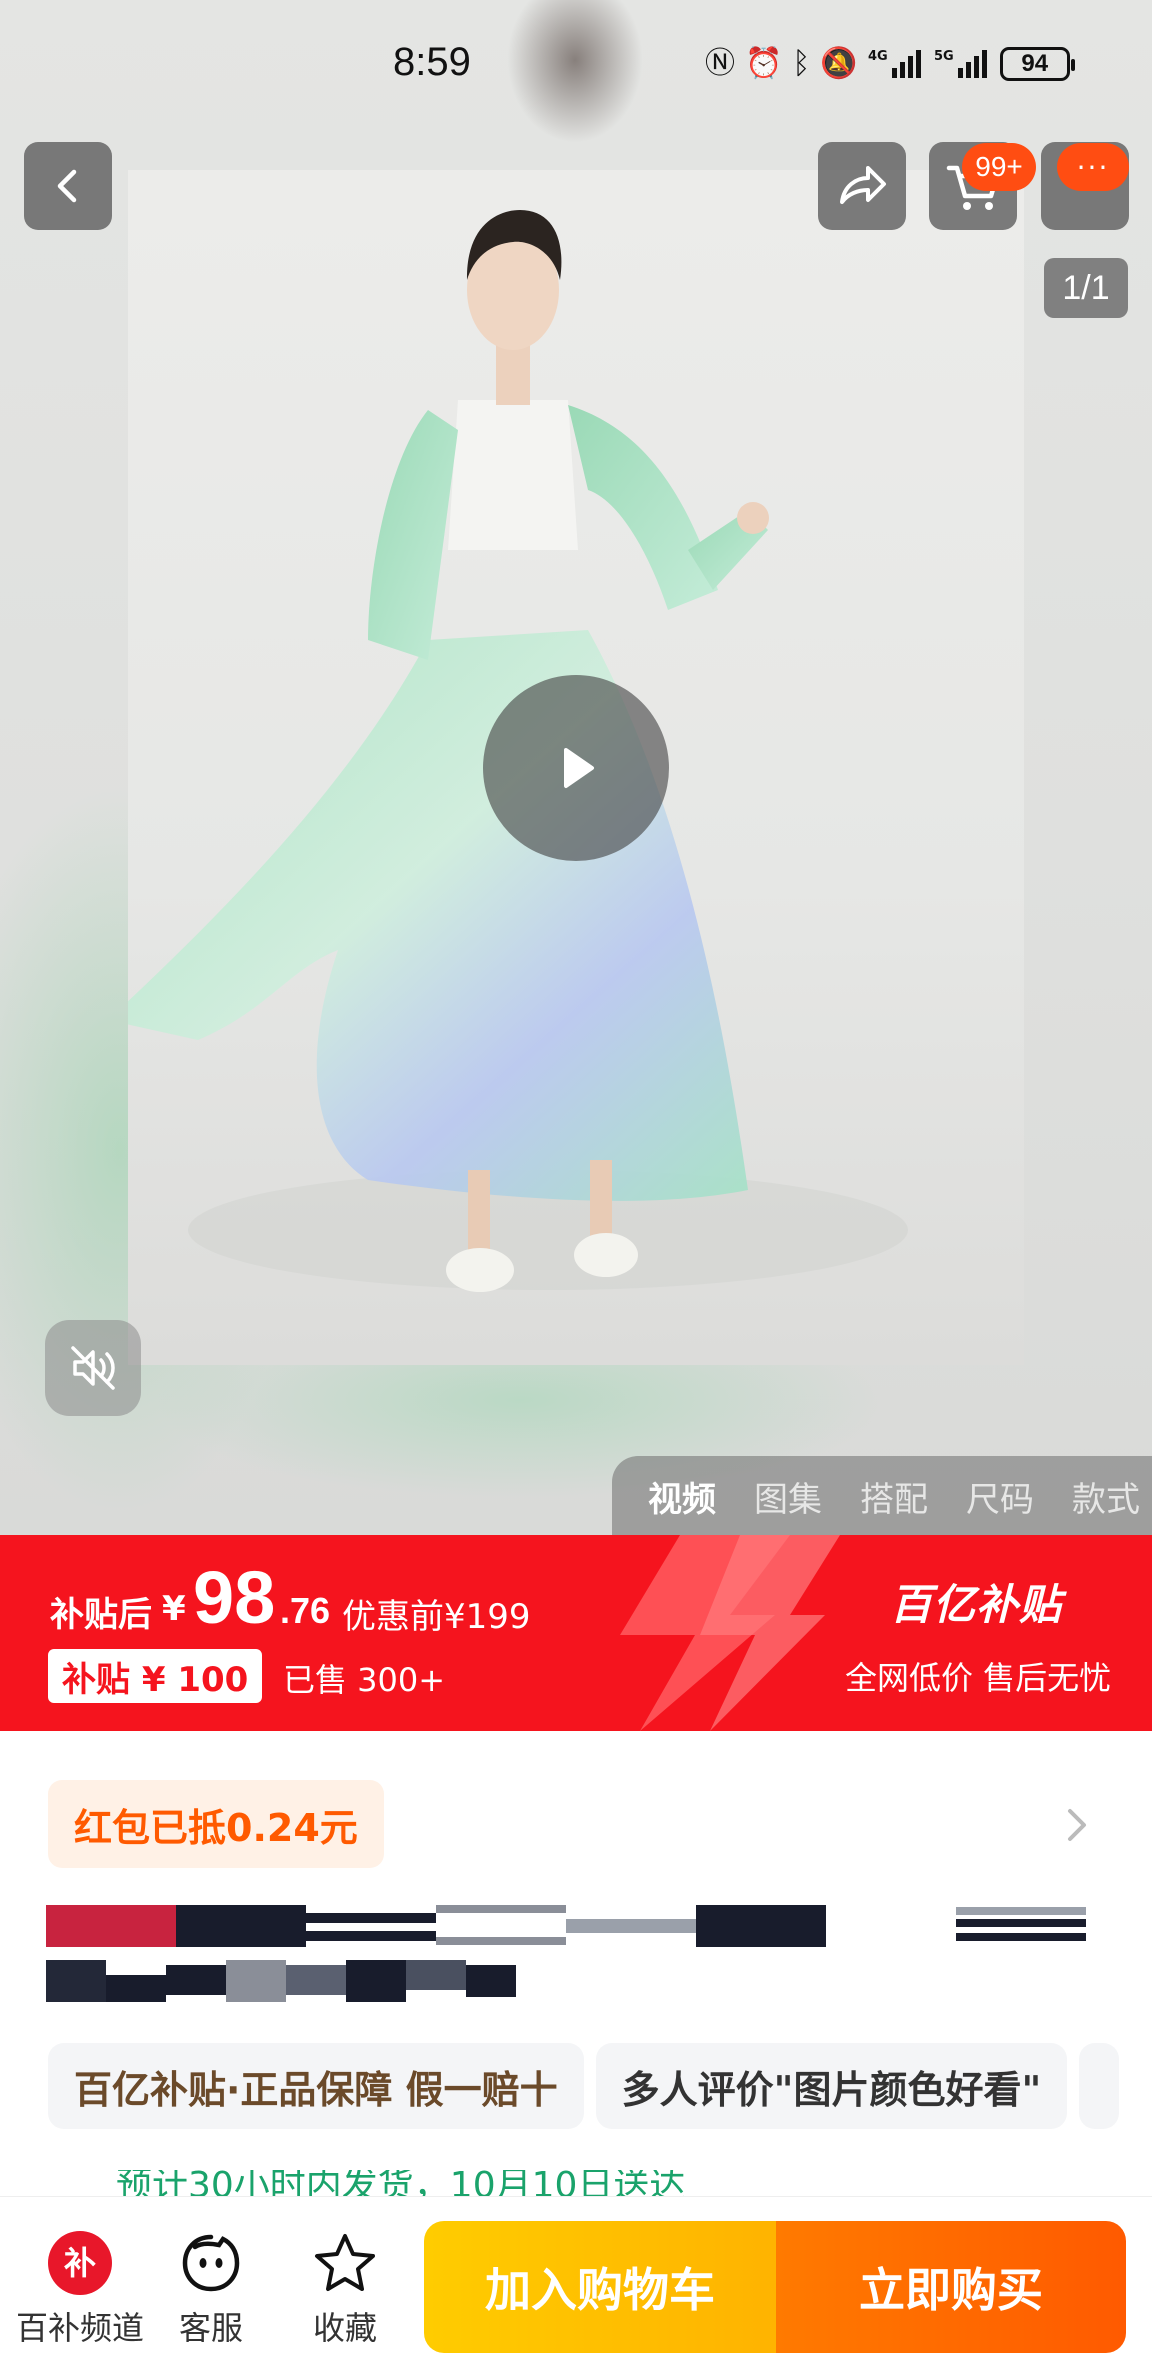 The image size is (1152, 2376). I want to click on customer-service-icon, so click(211, 2263).